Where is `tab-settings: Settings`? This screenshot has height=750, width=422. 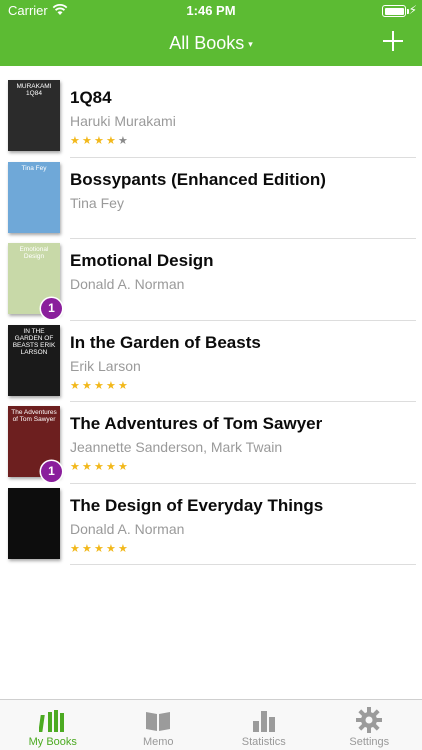 tab-settings: Settings is located at coordinates (369, 725).